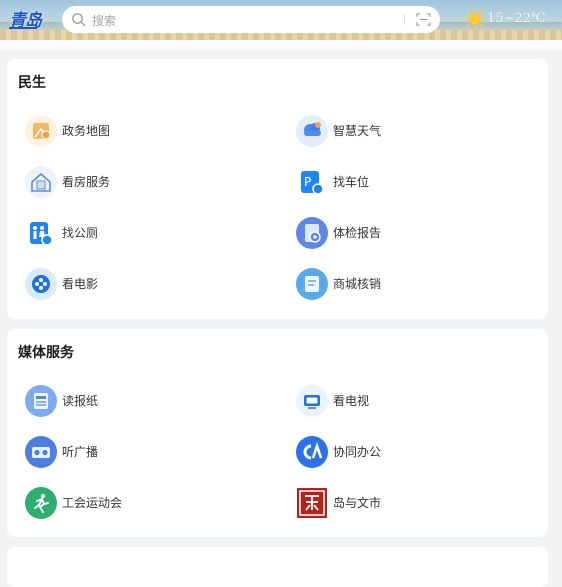 The image size is (562, 587). I want to click on service-label: 看电影, so click(80, 284).